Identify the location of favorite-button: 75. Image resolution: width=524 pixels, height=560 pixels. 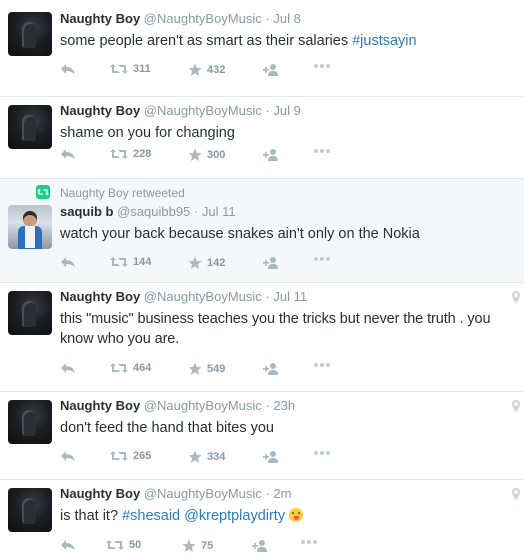
(197, 546).